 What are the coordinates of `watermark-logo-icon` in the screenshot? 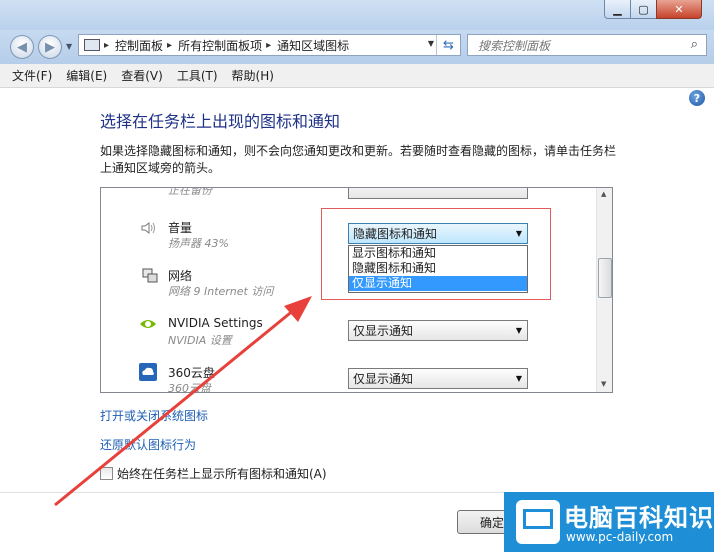 It's located at (538, 522).